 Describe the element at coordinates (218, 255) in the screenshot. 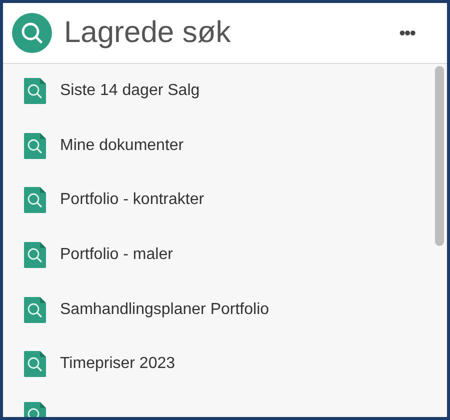

I see `saved-search-item: Portfolio - maler` at that location.